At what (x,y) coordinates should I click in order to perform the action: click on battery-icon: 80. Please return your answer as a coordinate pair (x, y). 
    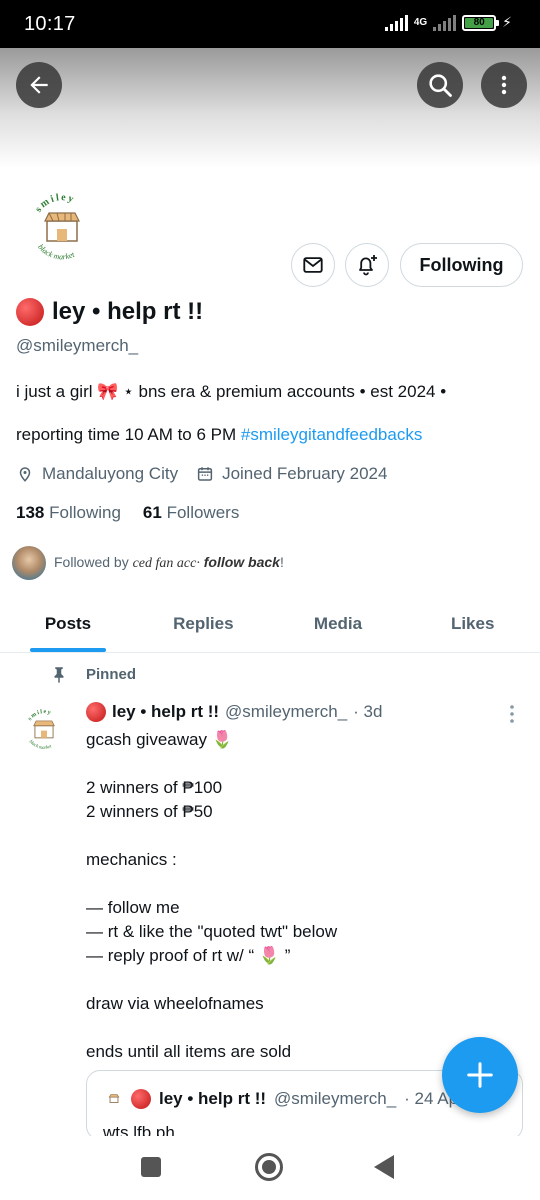
    Looking at the image, I should click on (481, 22).